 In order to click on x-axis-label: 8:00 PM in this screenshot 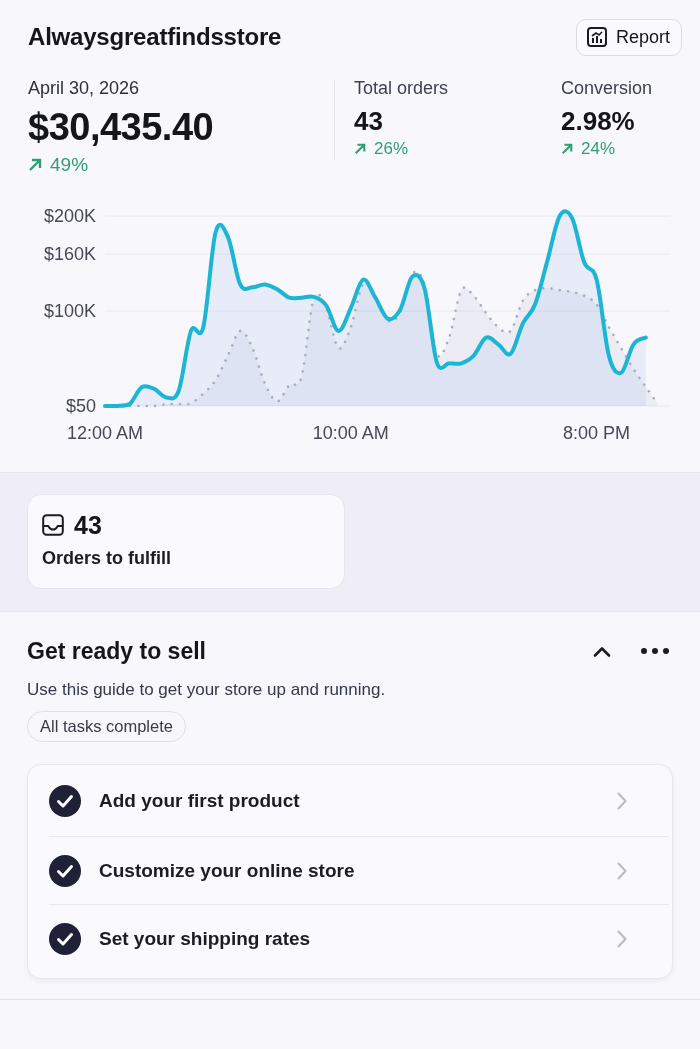, I will do `click(597, 433)`.